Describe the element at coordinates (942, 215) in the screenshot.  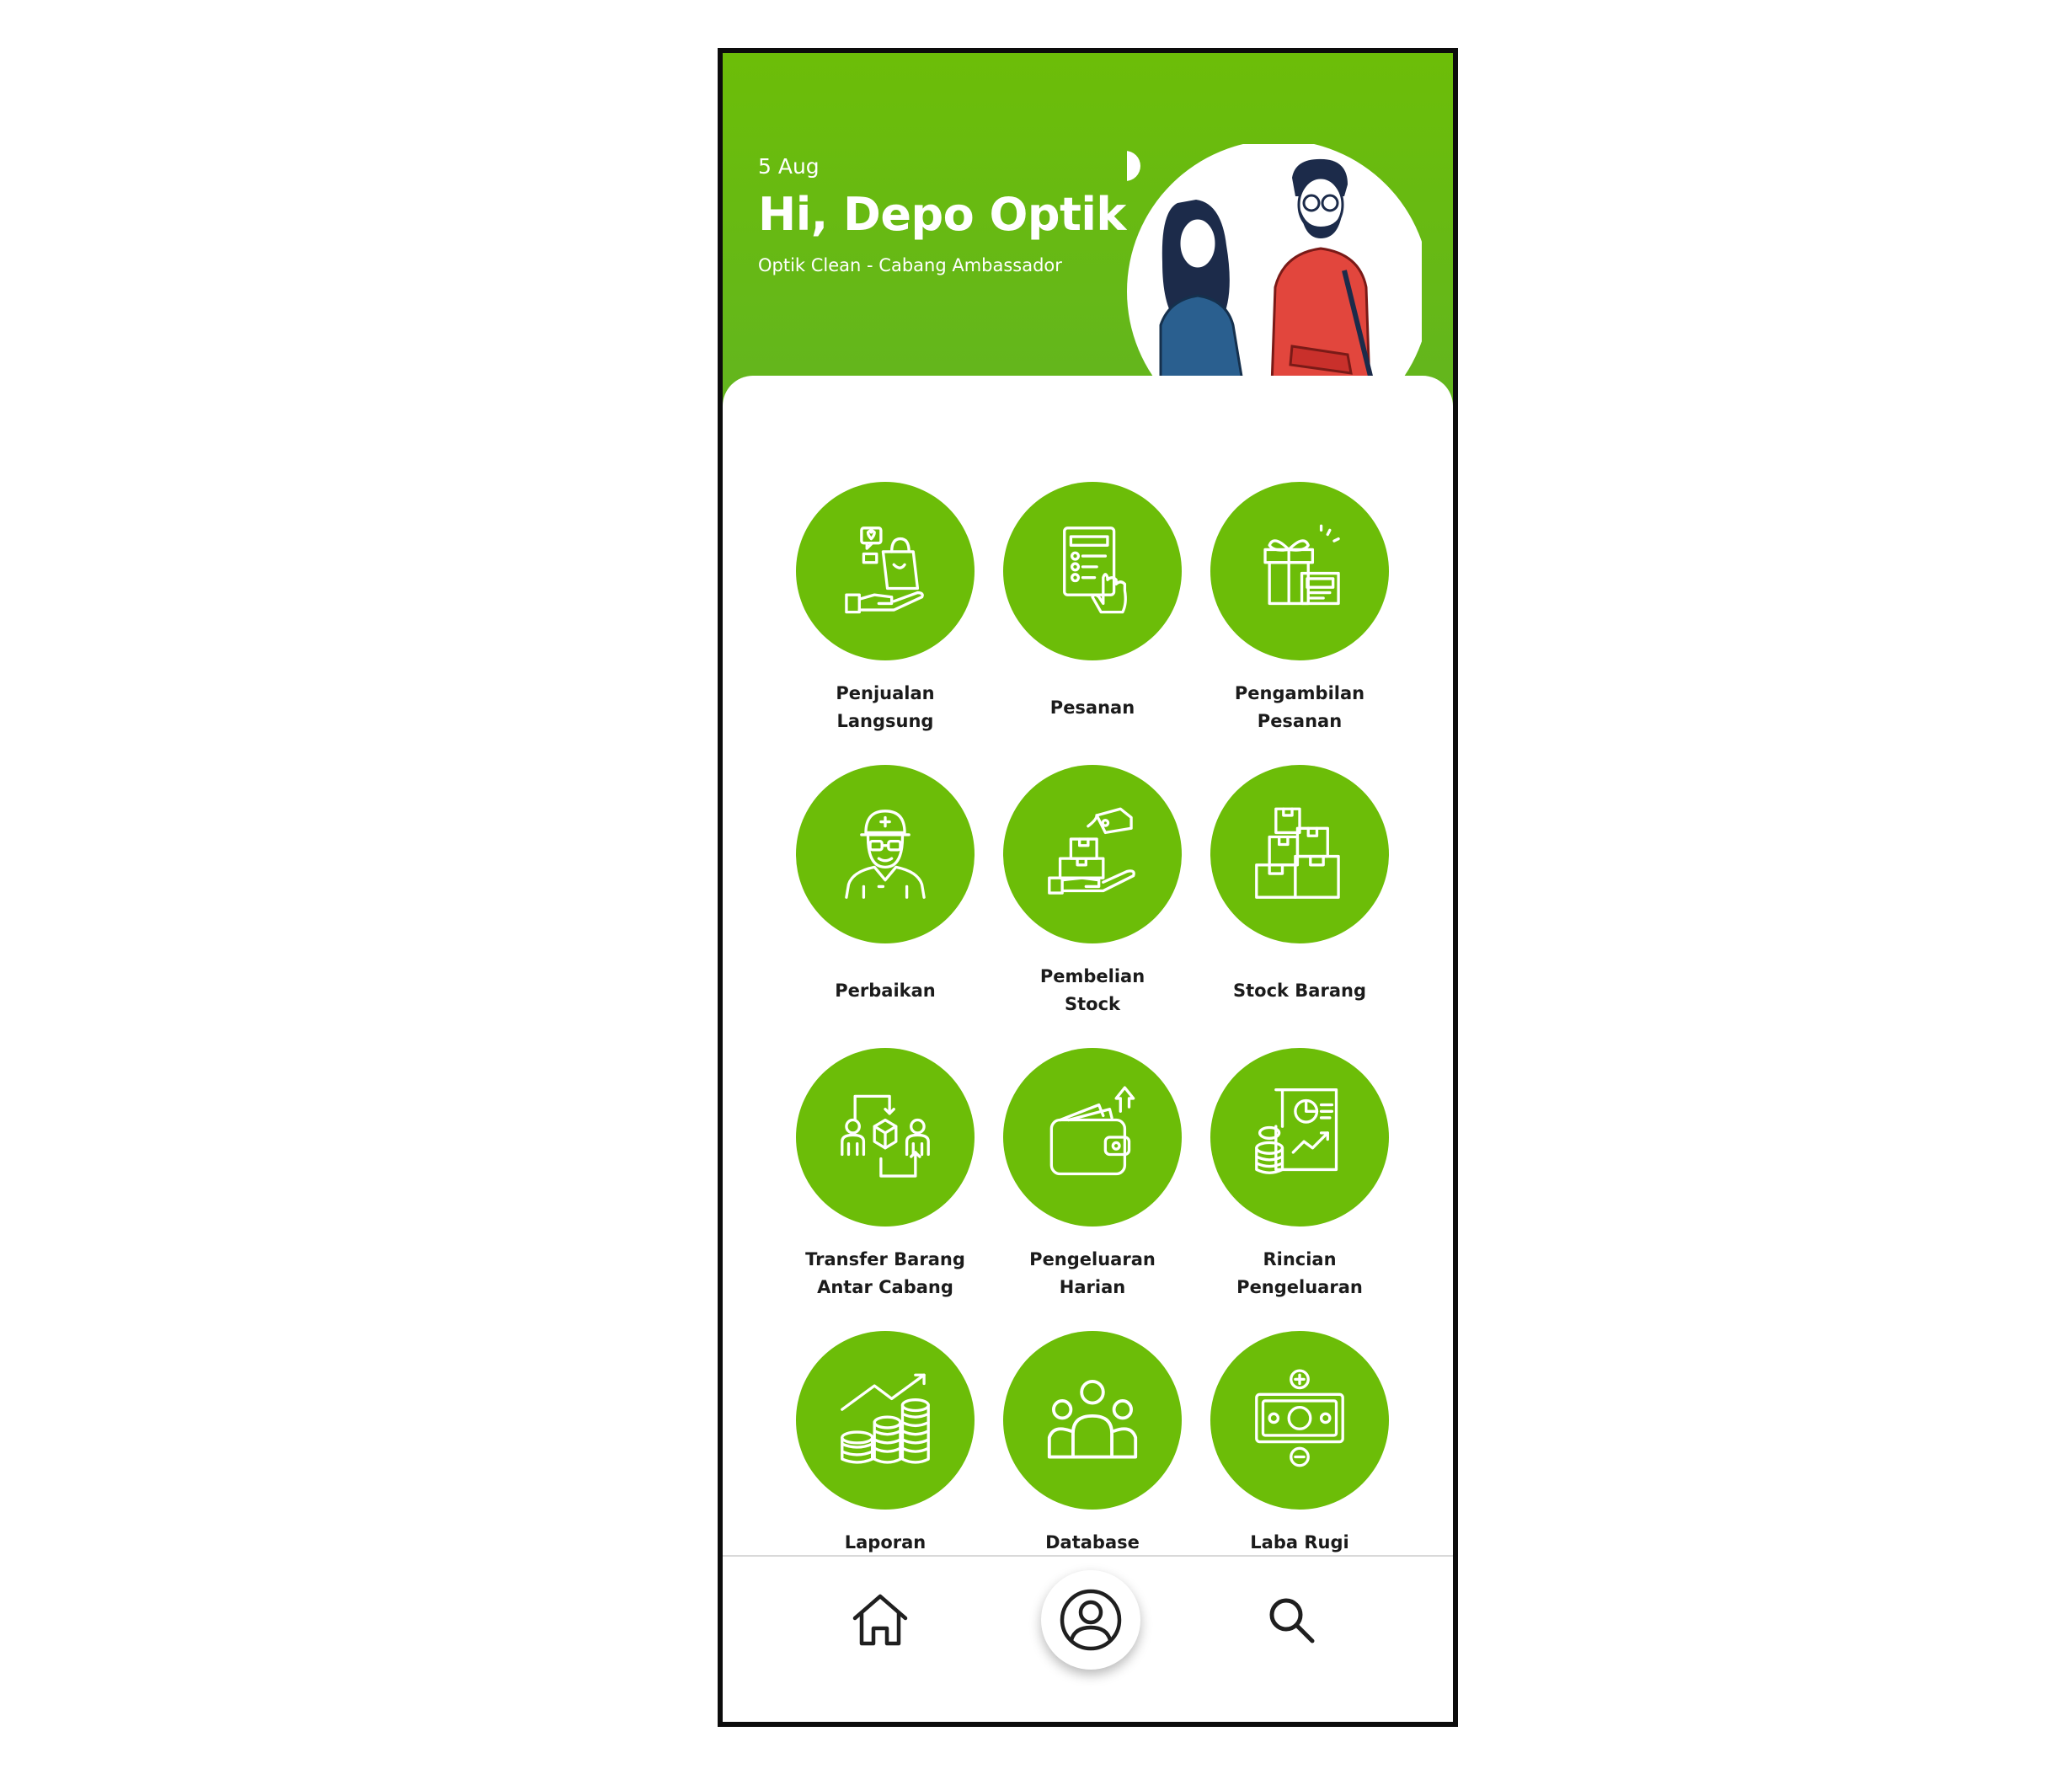
I see `greeting-title: Hi, Depo Optik` at that location.